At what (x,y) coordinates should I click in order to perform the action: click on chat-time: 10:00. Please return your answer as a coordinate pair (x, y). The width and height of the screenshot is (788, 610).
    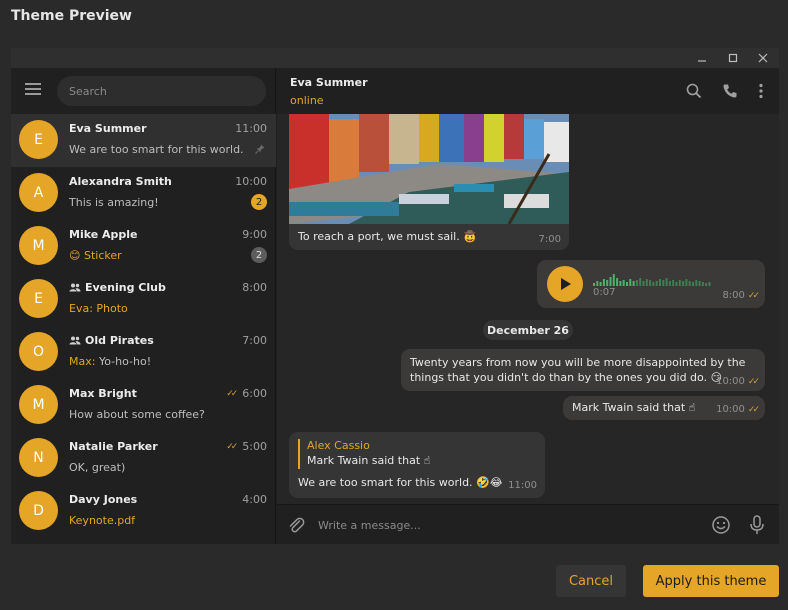
    Looking at the image, I should click on (251, 181).